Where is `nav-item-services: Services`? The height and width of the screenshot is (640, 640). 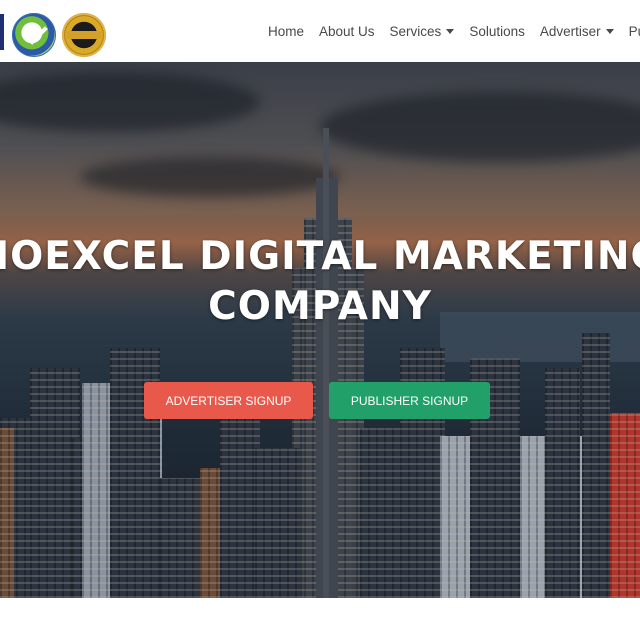
nav-item-services: Services is located at coordinates (422, 31).